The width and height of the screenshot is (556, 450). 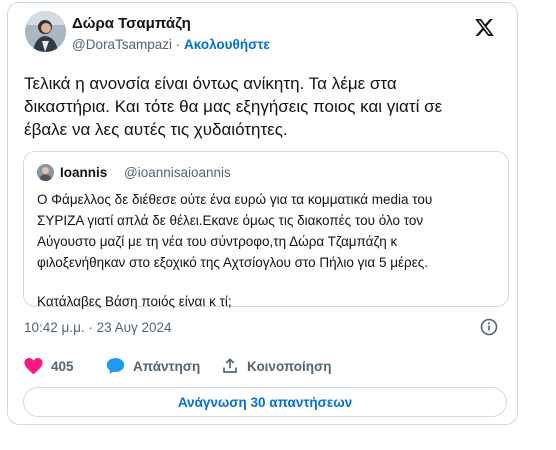 What do you see at coordinates (489, 327) in the screenshot?
I see `info-icon` at bounding box center [489, 327].